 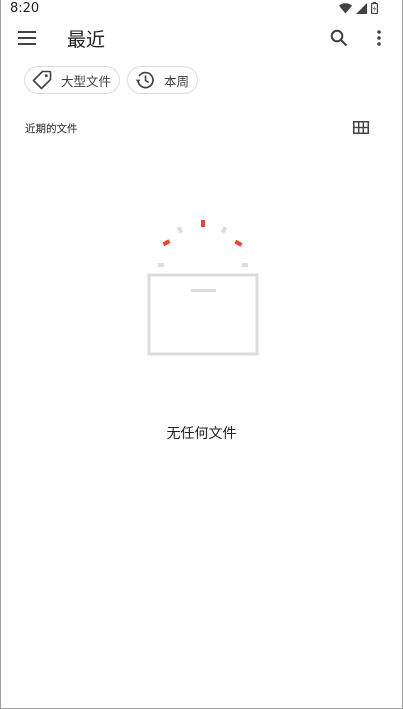 What do you see at coordinates (345, 8) in the screenshot?
I see `wifi-icon` at bounding box center [345, 8].